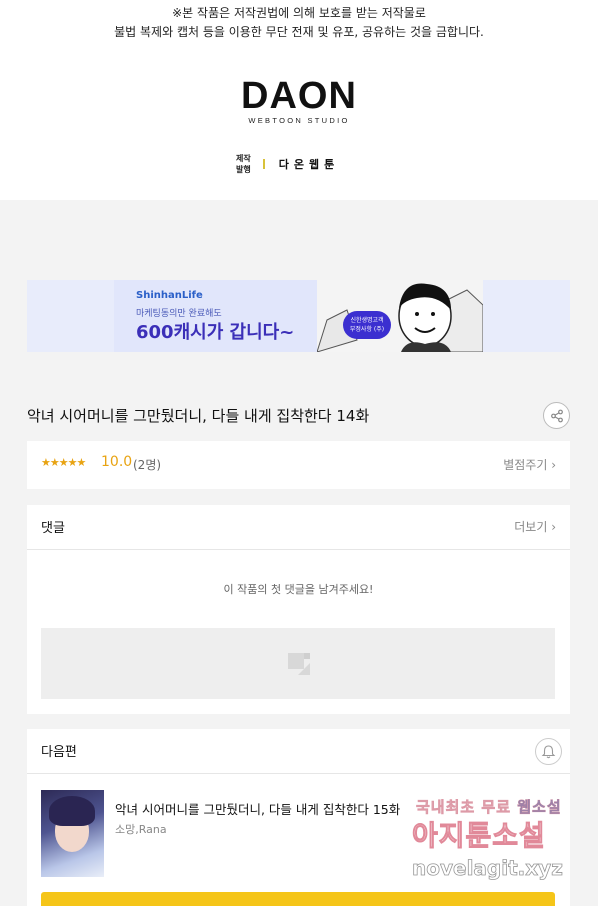 This screenshot has width=598, height=906. Describe the element at coordinates (215, 332) in the screenshot. I see `ad-headline: 600캐시가 갑니다~` at that location.